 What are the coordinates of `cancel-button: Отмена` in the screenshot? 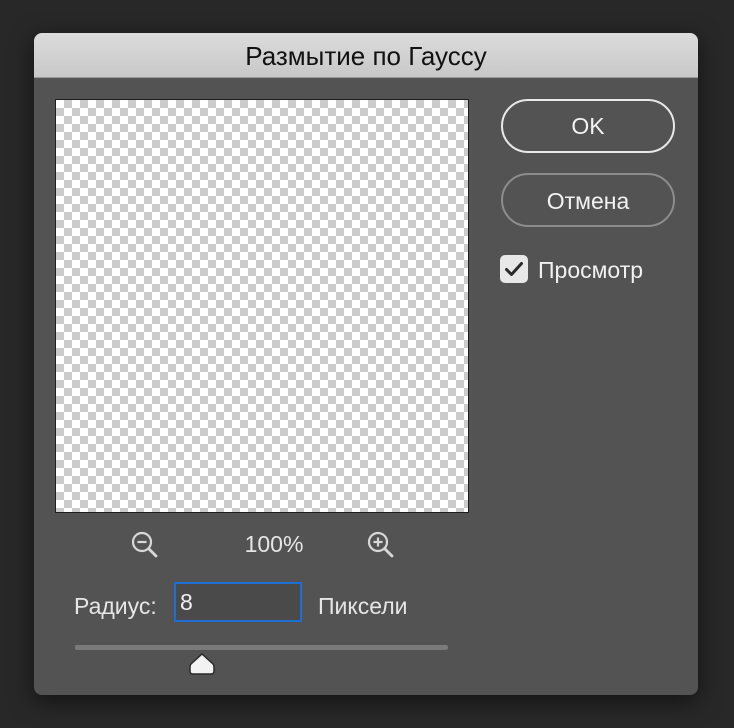 It's located at (588, 200).